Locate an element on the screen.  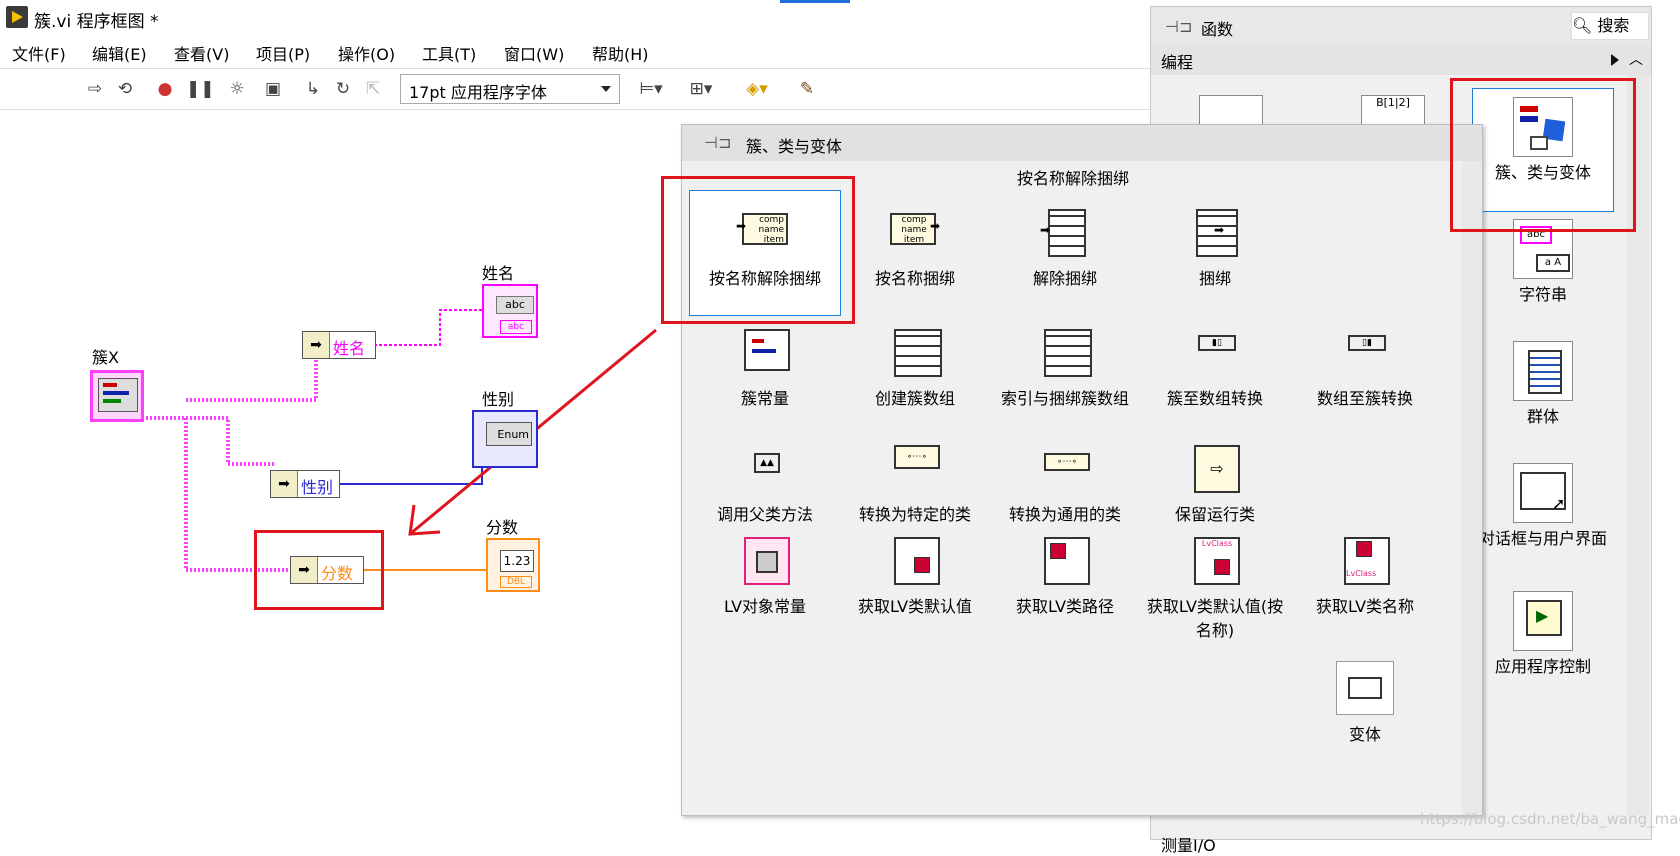
to-more-generic-class-icon: ∘⋯∘ is located at coordinates (1065, 470).